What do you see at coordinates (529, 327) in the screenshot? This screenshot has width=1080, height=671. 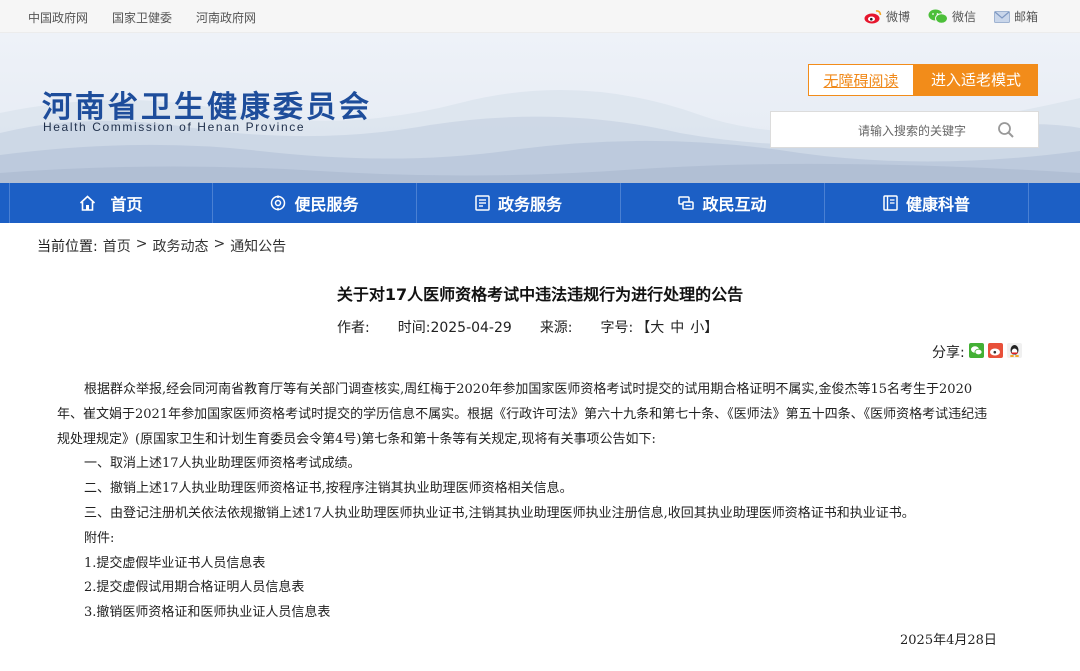 I see `article-meta: 作者: 时间:2025-04-29 来源: 字号: 【大 中 小】` at bounding box center [529, 327].